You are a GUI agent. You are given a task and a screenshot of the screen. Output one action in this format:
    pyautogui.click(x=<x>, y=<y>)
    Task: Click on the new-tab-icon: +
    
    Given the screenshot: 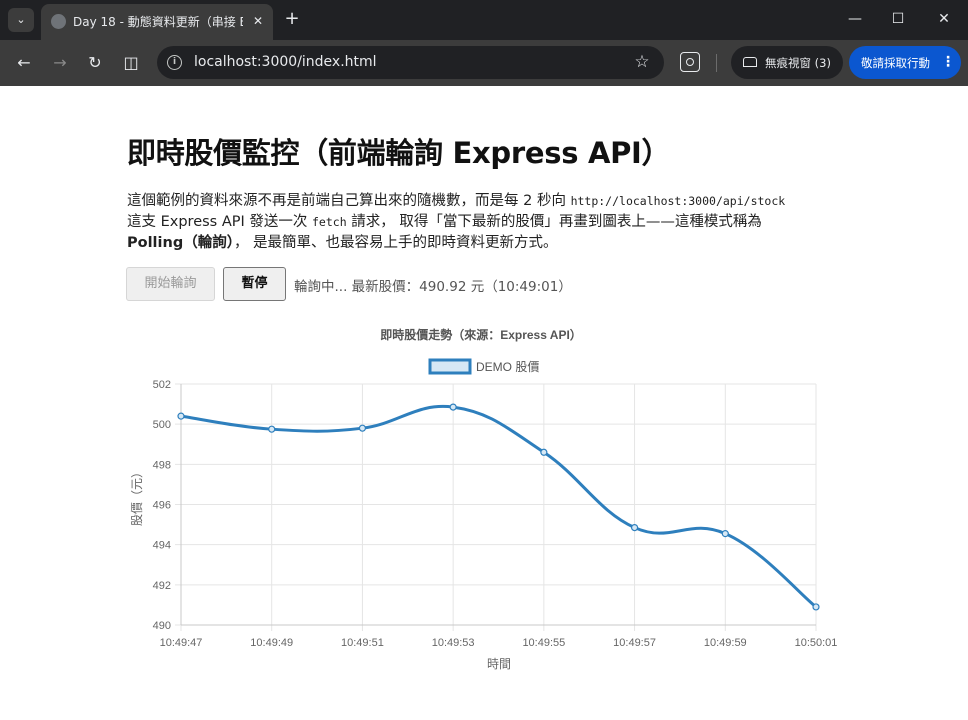 What is the action you would take?
    pyautogui.click(x=292, y=19)
    